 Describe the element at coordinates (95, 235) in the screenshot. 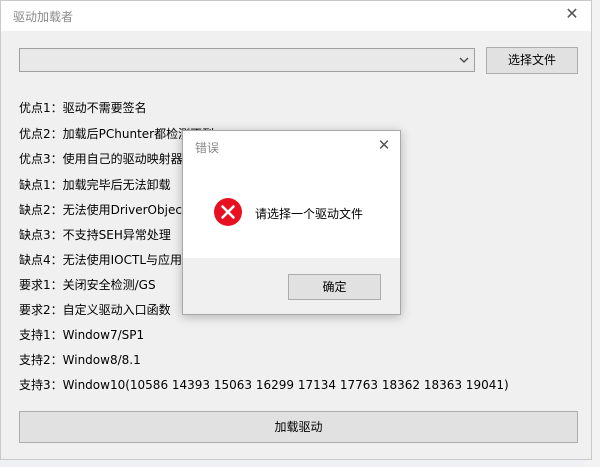

I see `info-line: 缺点3：不支持SEH异常处理` at that location.